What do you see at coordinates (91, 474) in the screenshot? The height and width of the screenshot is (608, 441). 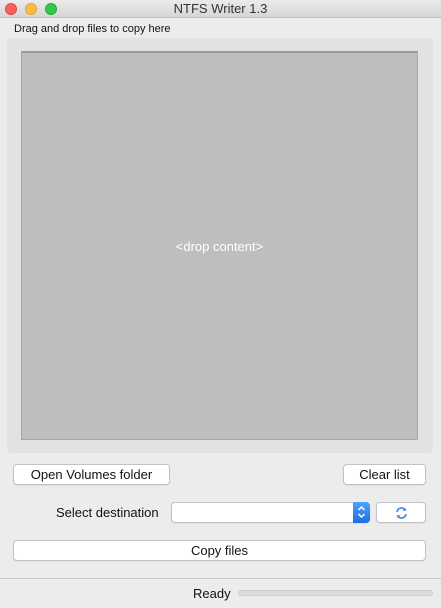 I see `open-volumes-folder-button: Open Volumes folder` at bounding box center [91, 474].